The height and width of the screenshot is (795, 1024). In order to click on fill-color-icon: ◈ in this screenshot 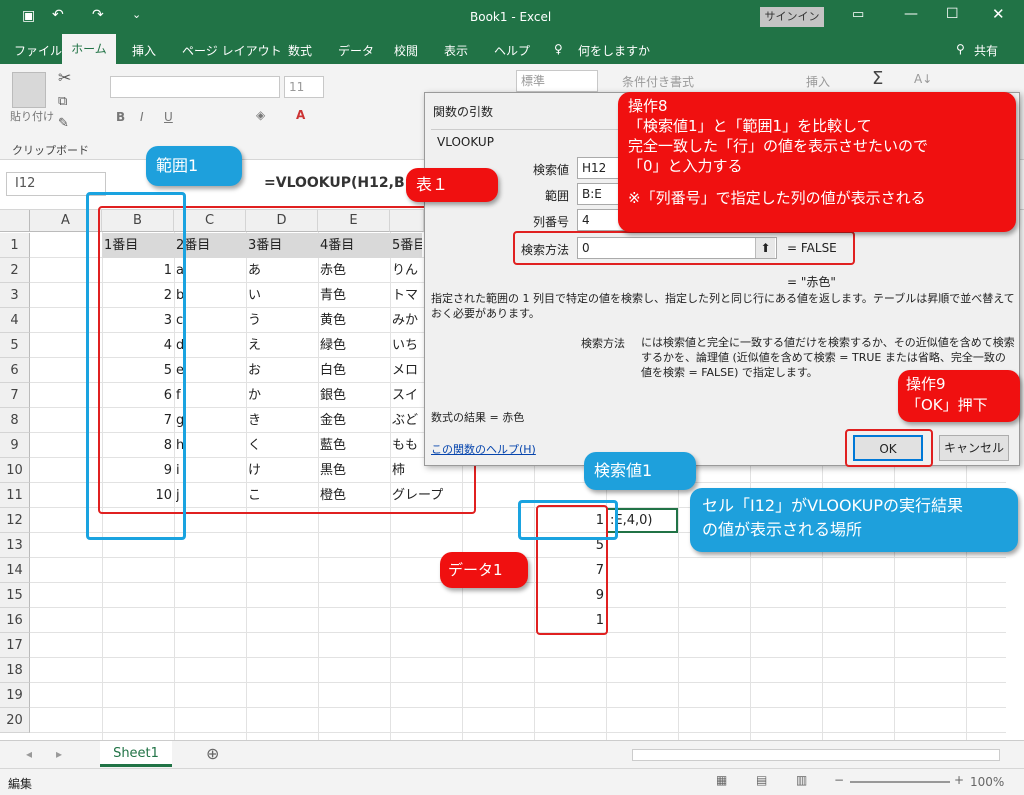, I will do `click(260, 115)`.